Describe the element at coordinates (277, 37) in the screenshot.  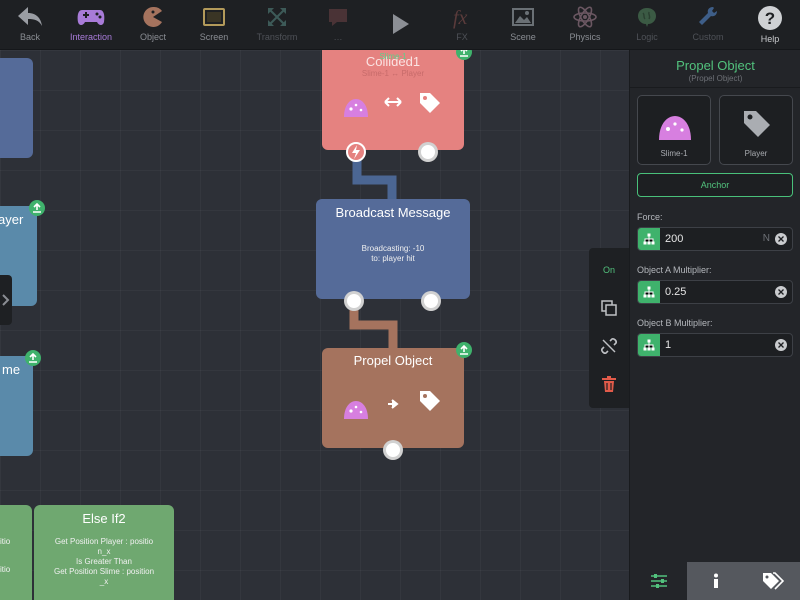
I see `transform-label: Transform` at that location.